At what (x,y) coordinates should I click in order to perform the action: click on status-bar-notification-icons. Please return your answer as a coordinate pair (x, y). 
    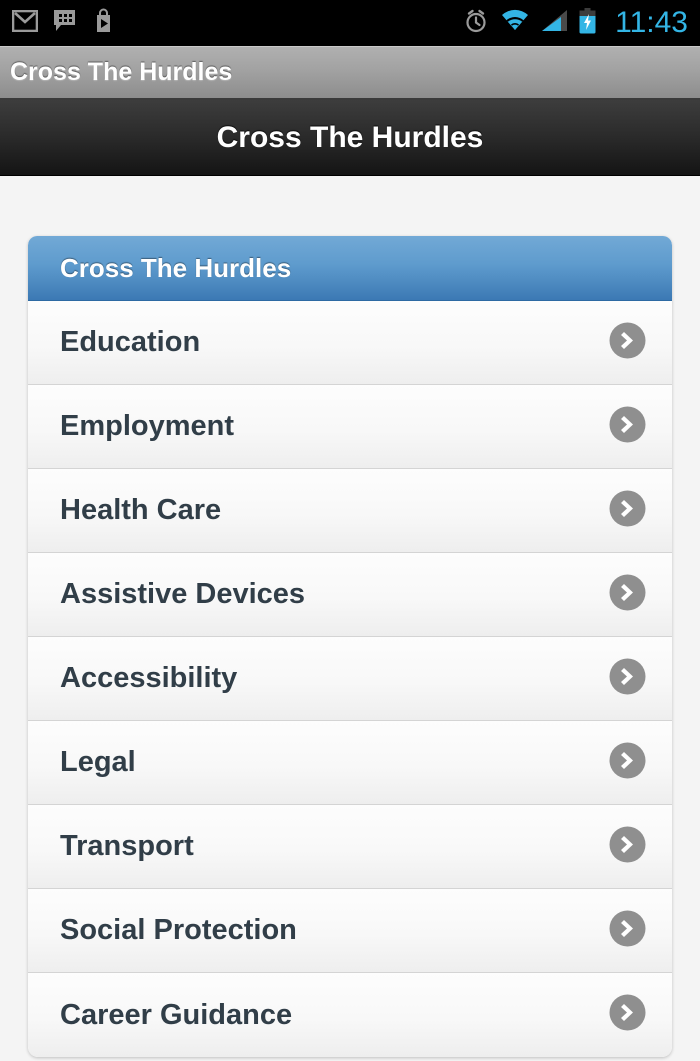
    Looking at the image, I should click on (63, 23).